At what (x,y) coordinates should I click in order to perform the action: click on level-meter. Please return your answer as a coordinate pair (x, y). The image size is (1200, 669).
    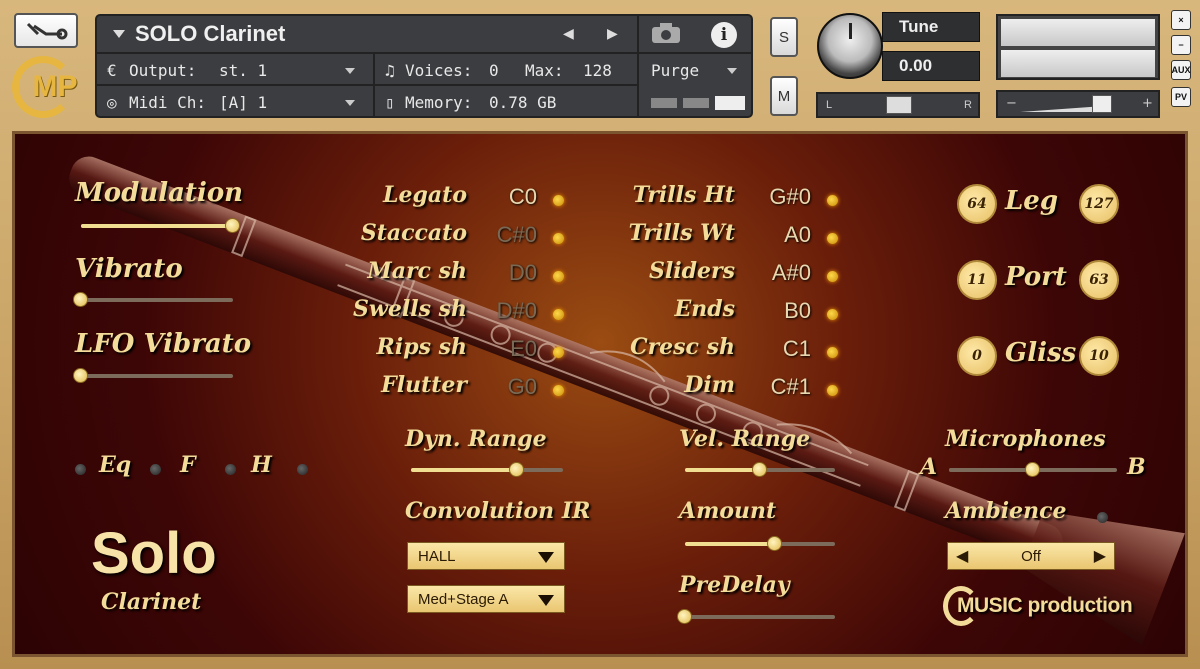
    Looking at the image, I should click on (1078, 47).